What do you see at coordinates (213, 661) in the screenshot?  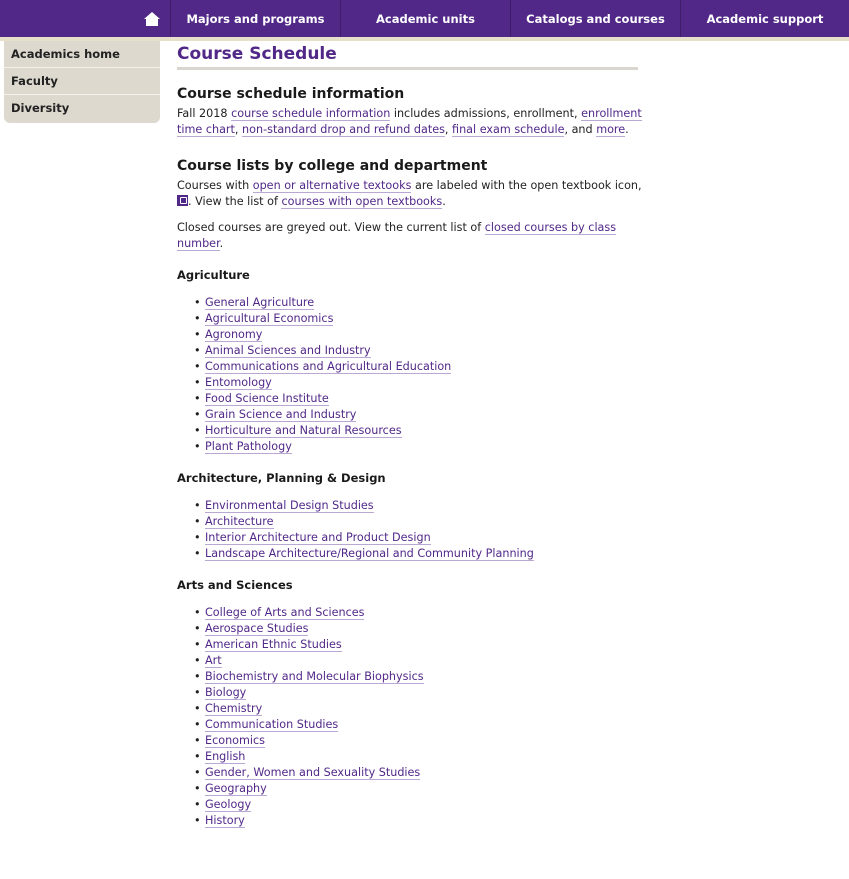 I see `department-link: Art` at bounding box center [213, 661].